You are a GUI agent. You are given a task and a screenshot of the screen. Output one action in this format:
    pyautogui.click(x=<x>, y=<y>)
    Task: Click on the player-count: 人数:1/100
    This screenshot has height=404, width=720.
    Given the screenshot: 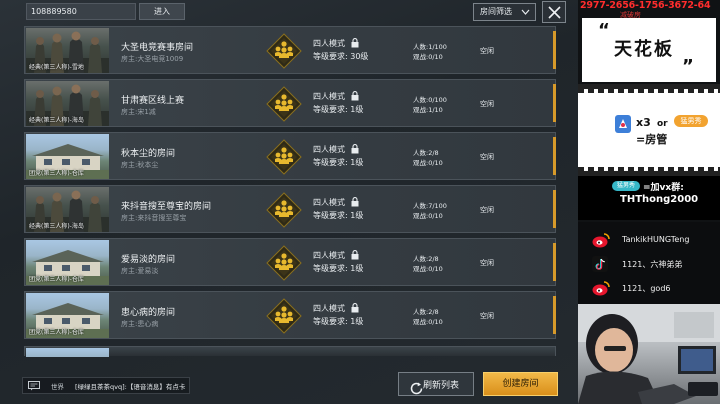 What is the action you would take?
    pyautogui.click(x=430, y=47)
    